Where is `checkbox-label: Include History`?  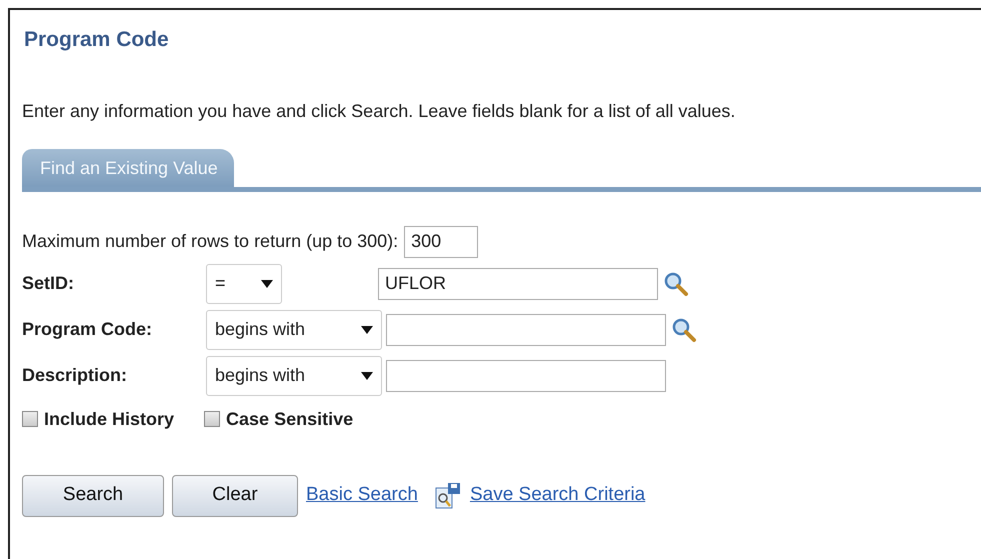
checkbox-label: Include History is located at coordinates (109, 419).